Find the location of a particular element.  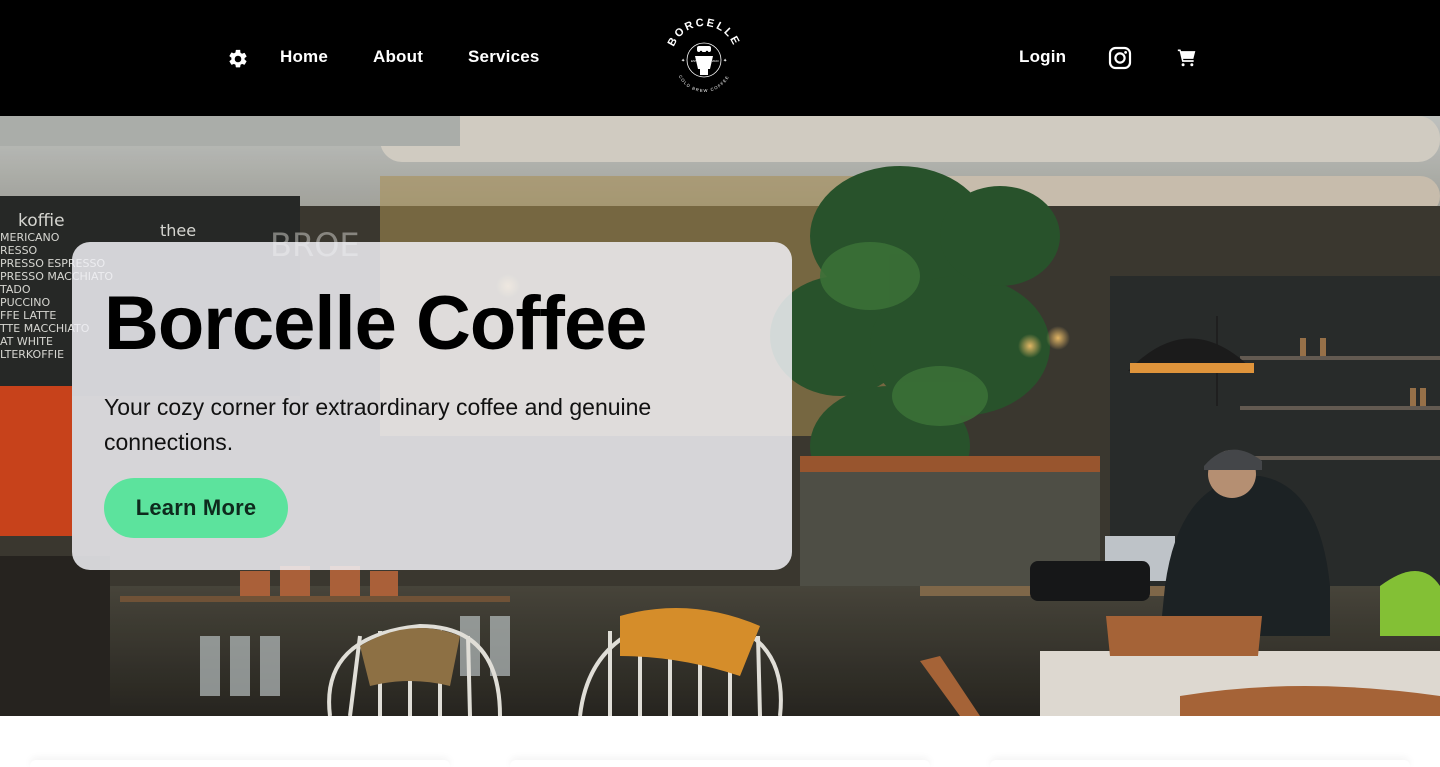

gear-icon is located at coordinates (238, 59).